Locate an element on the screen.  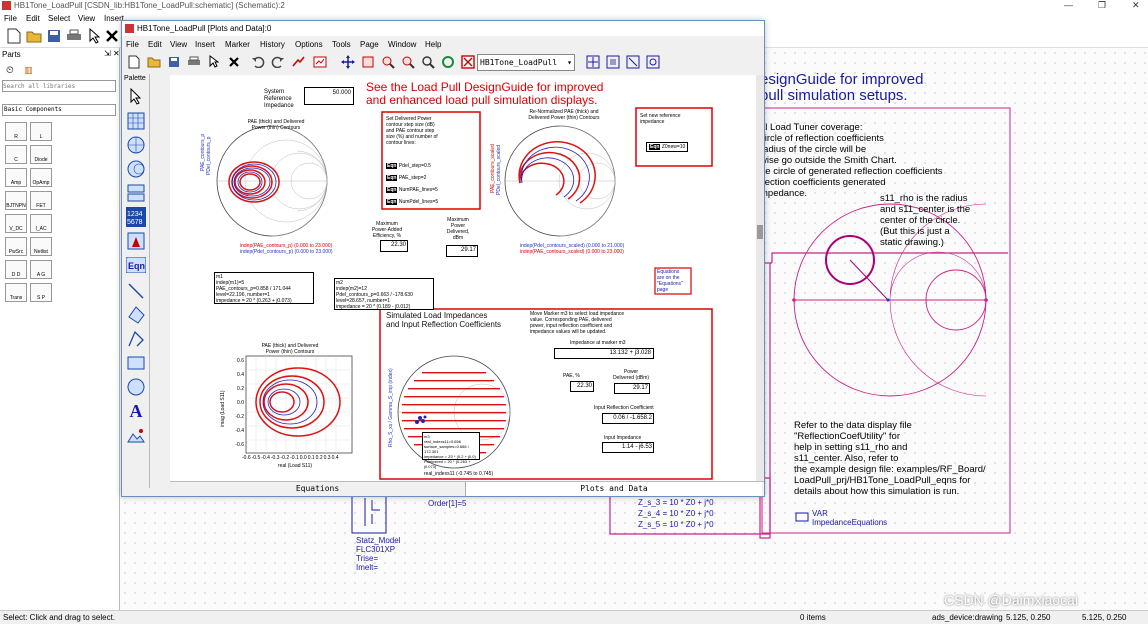
part-dd: D D is located at coordinates (16, 269).